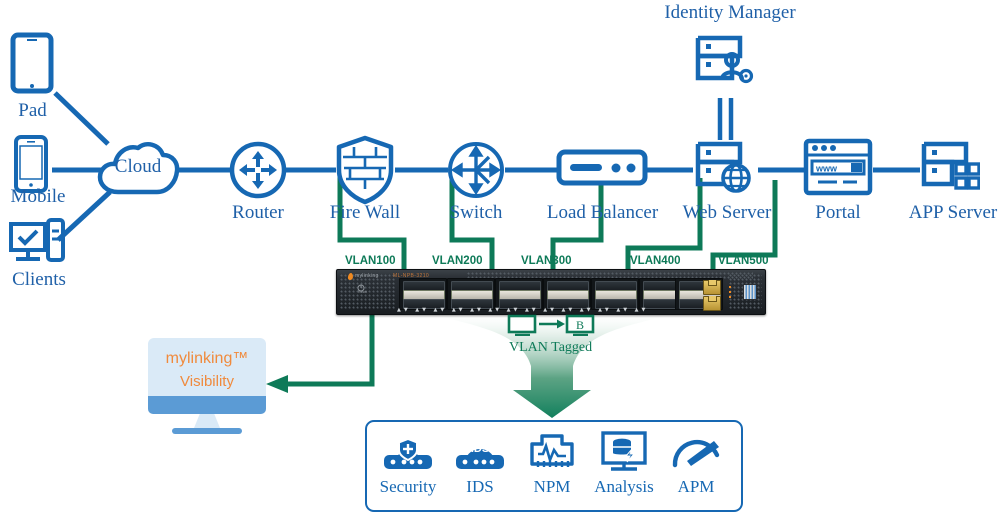 This screenshot has height=514, width=1000. Describe the element at coordinates (350, 276) in the screenshot. I see `appliance-logo-flame` at that location.